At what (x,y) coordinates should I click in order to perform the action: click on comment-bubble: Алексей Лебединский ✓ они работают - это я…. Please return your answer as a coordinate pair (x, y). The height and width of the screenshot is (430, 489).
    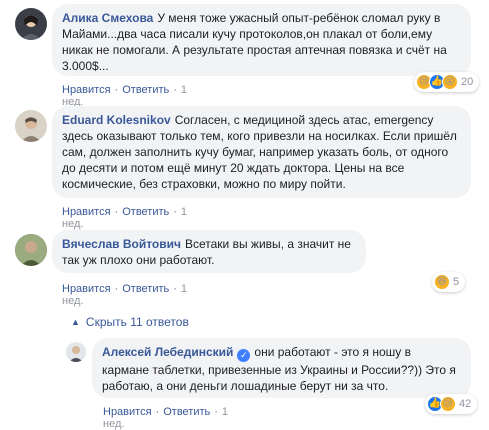
    Looking at the image, I should click on (281, 368).